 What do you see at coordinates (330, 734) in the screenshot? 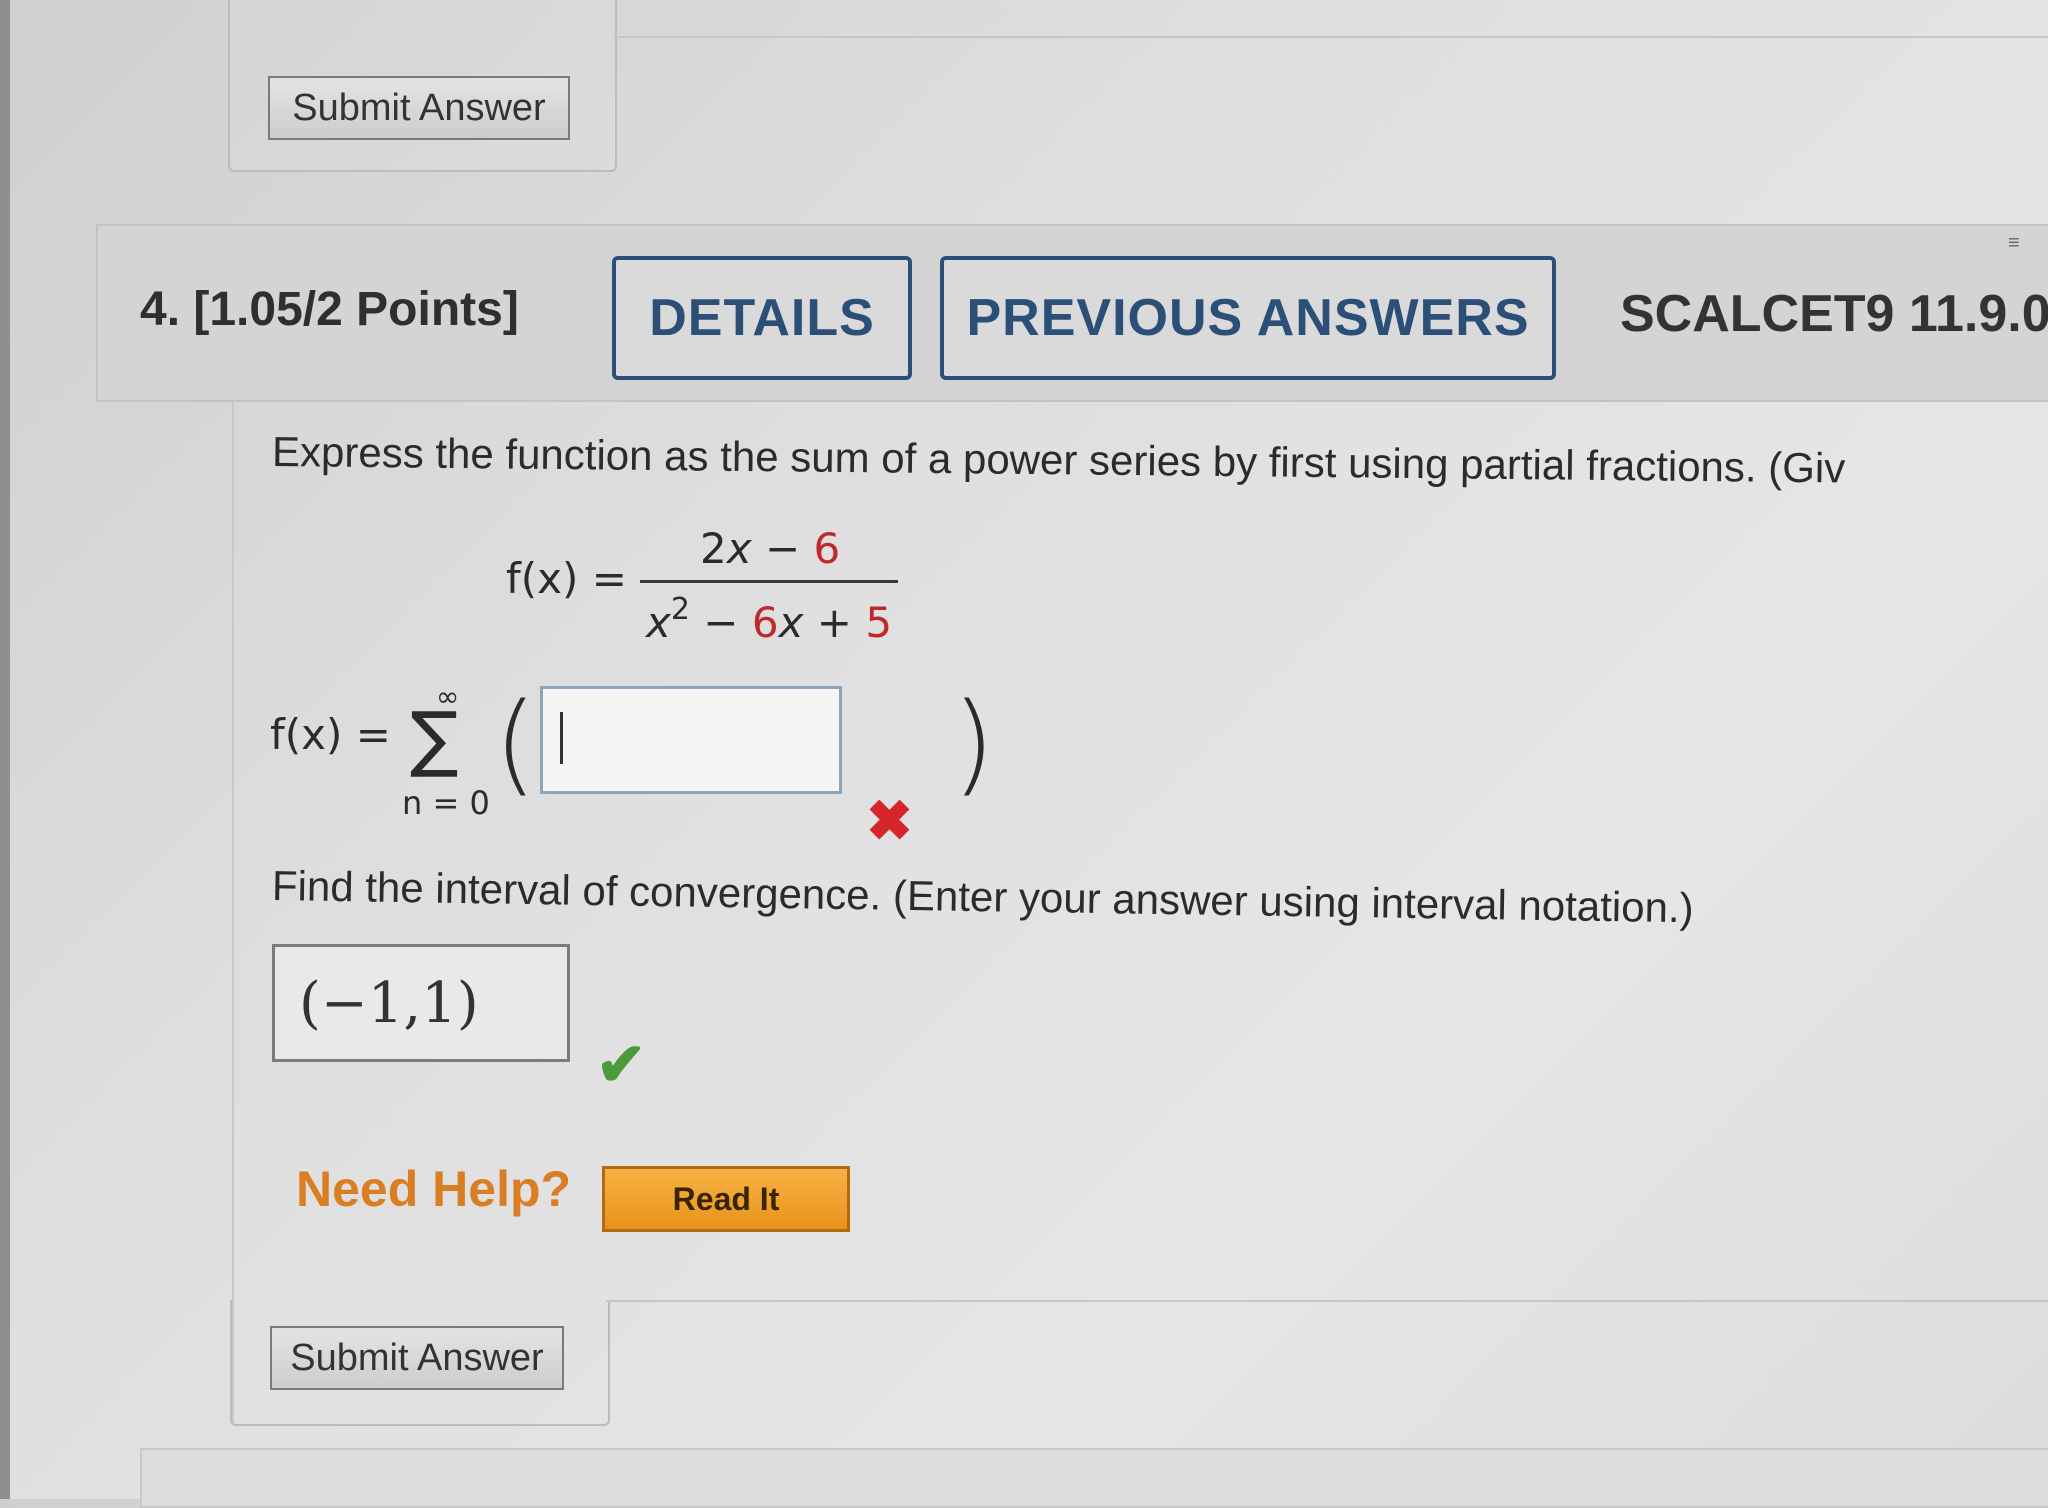
I see `series-lhs: f(x) =` at bounding box center [330, 734].